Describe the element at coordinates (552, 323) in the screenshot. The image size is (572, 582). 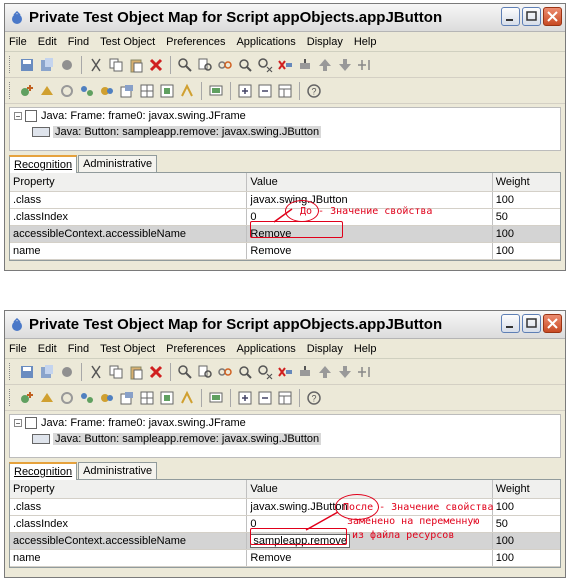
I see `close-button` at that location.